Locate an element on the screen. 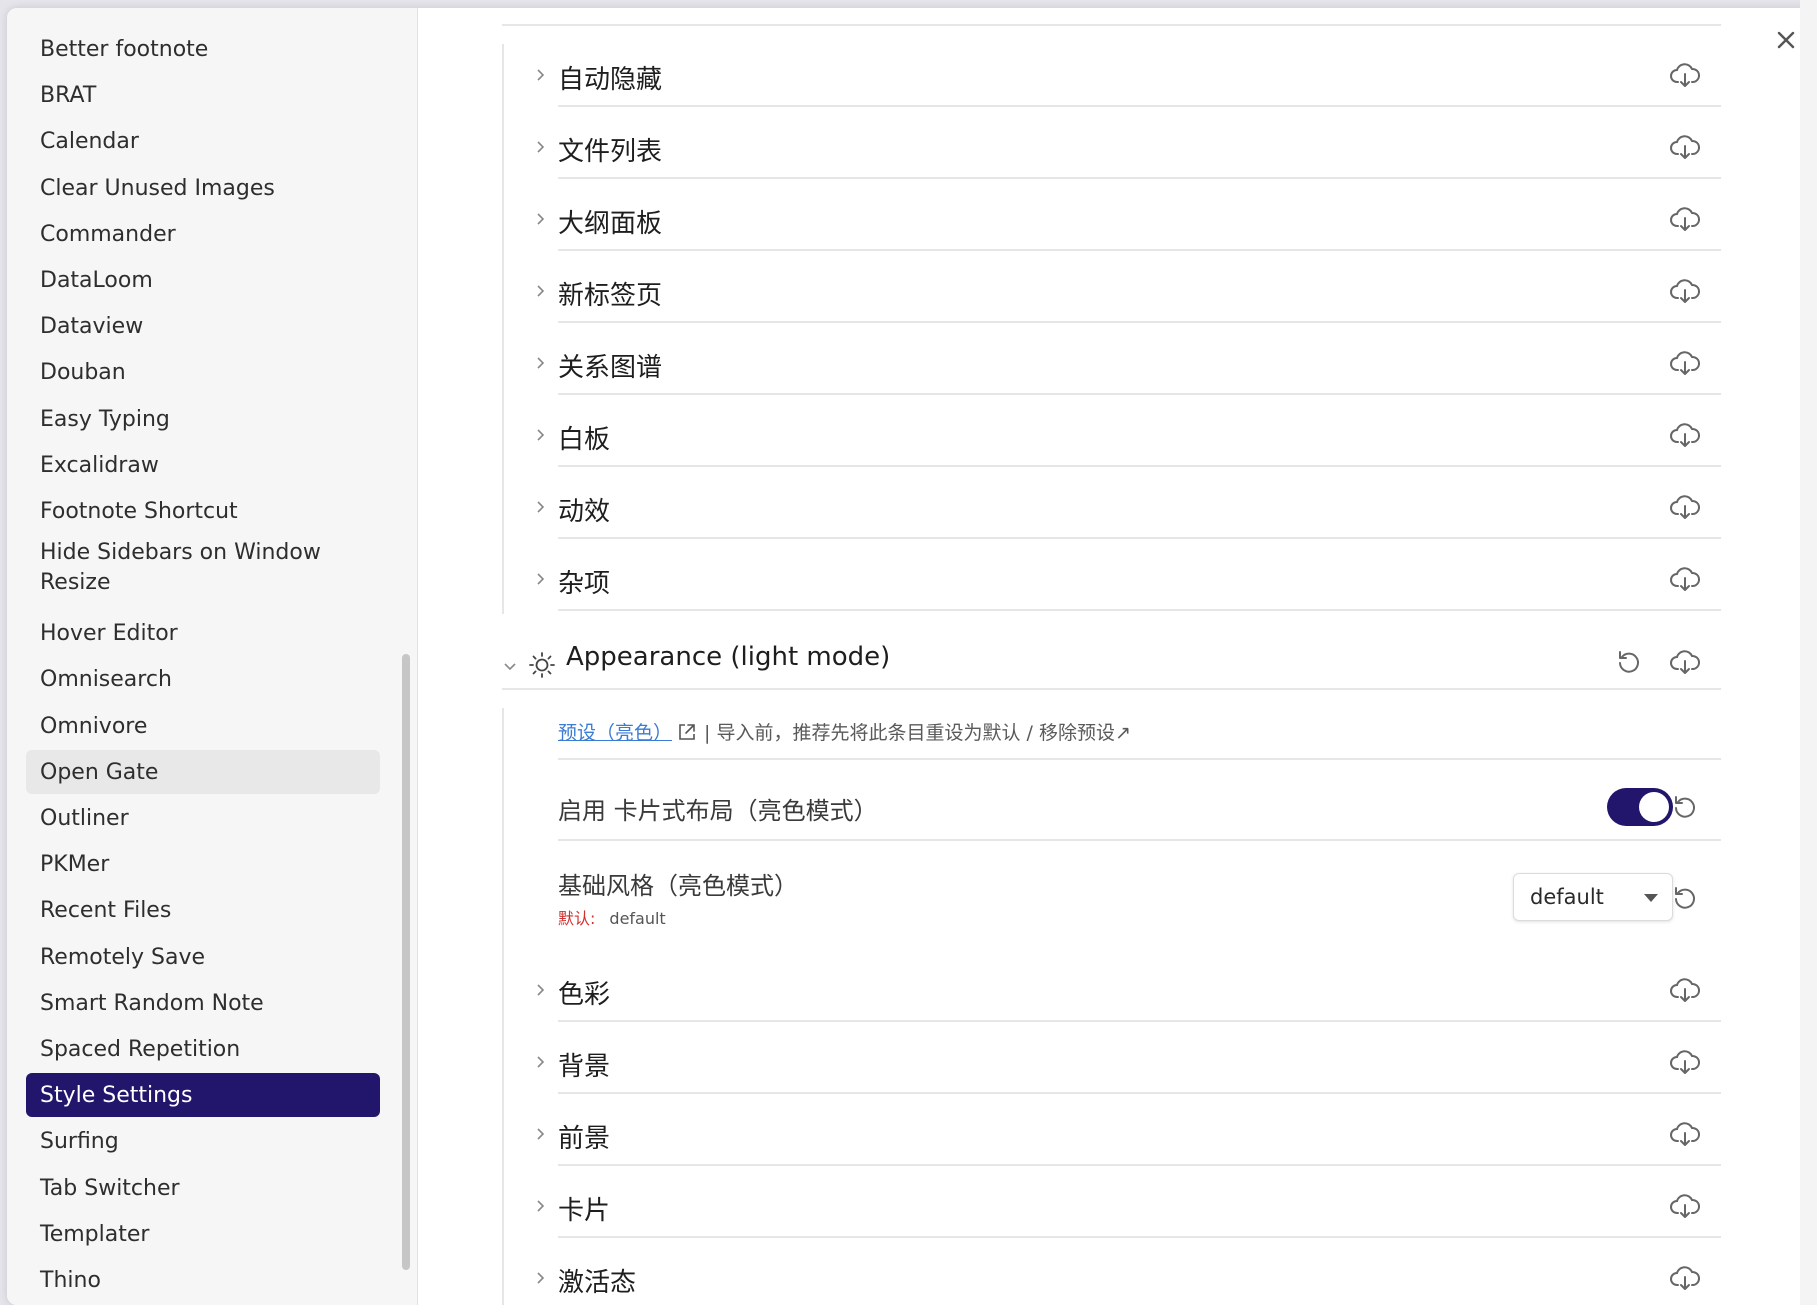 This screenshot has height=1305, width=1817. sidebar-item-label: Recent Files is located at coordinates (106, 910).